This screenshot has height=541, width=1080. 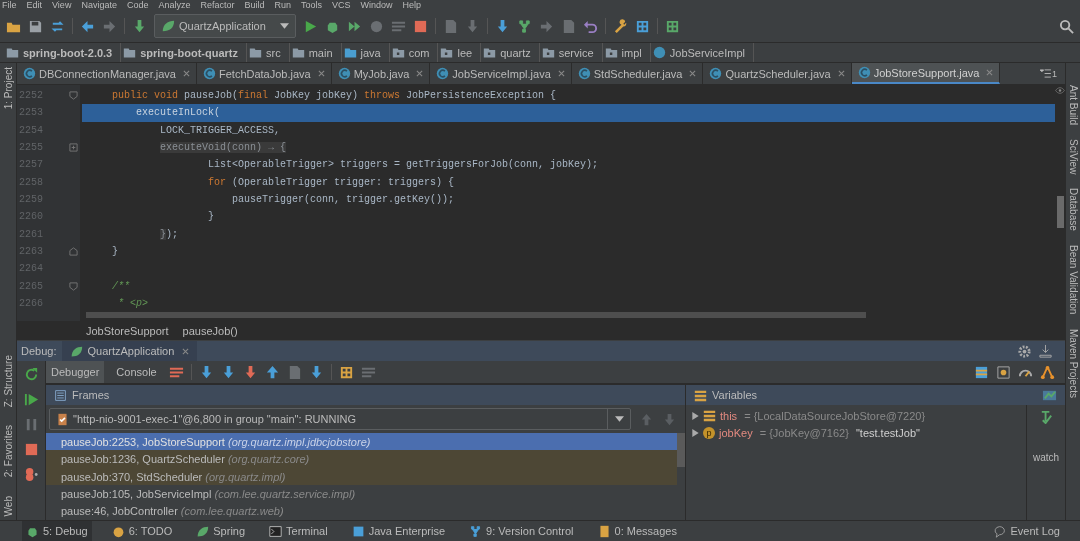 I want to click on menu-item: File, so click(x=9, y=5).